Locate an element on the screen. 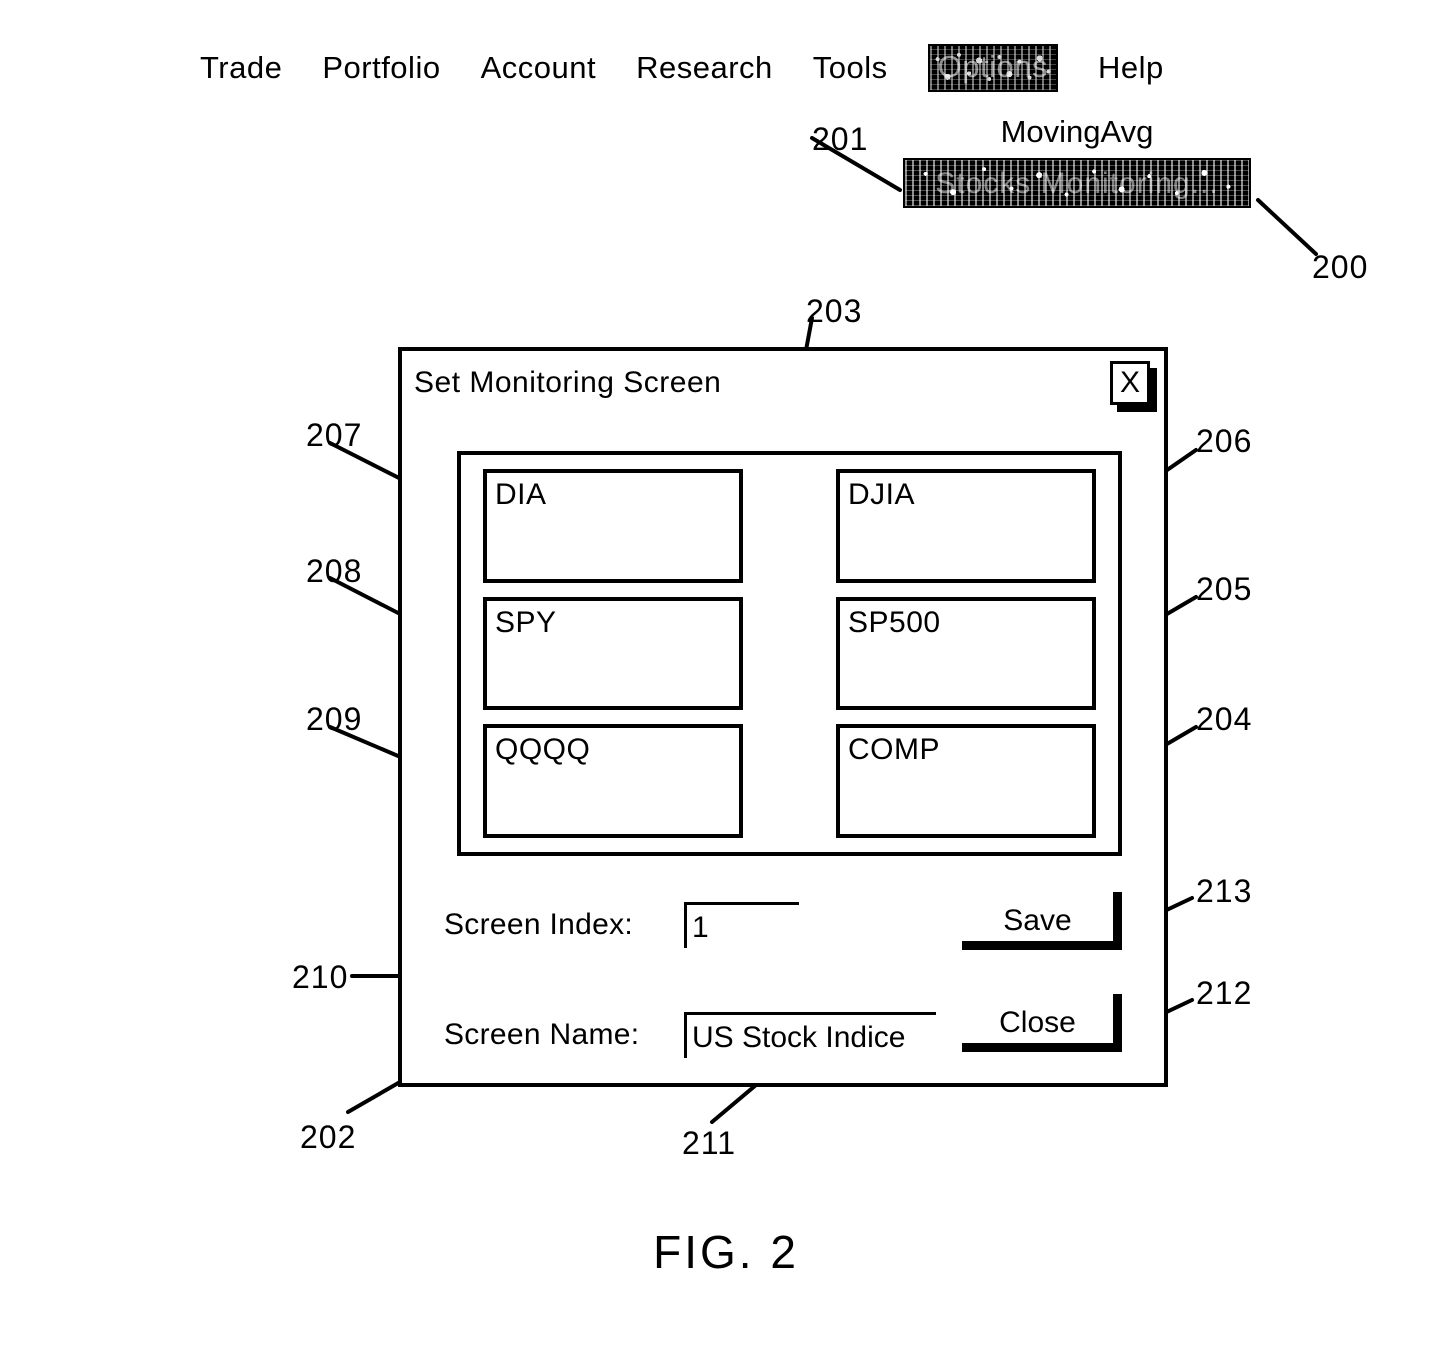 Image resolution: width=1452 pixels, height=1369 pixels. screen-name-input: US Stock Indice is located at coordinates (810, 1035).